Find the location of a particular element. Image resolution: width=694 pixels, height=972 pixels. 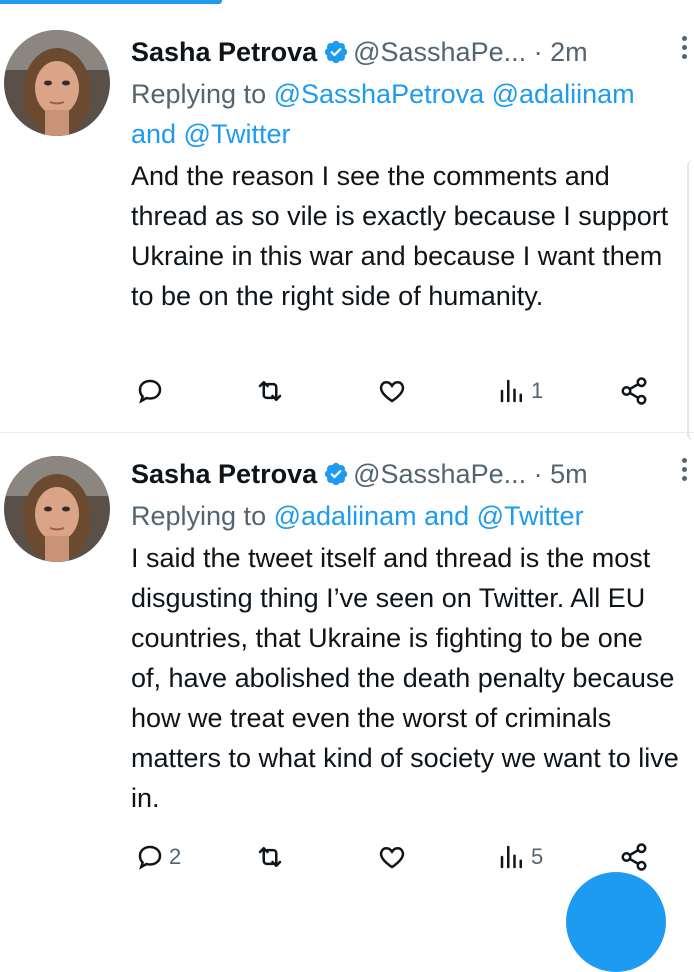

views-count: 5 is located at coordinates (537, 856).